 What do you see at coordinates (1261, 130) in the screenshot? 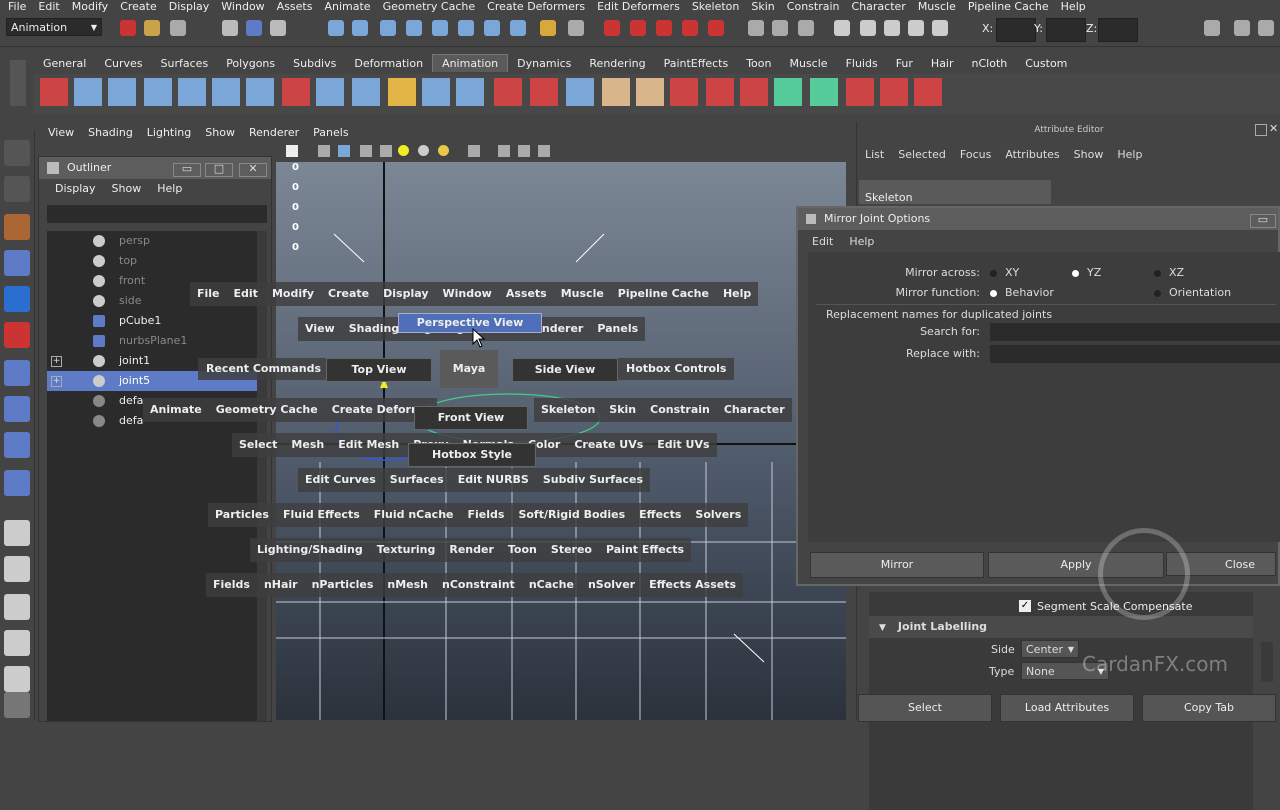
I see `float-icon` at bounding box center [1261, 130].